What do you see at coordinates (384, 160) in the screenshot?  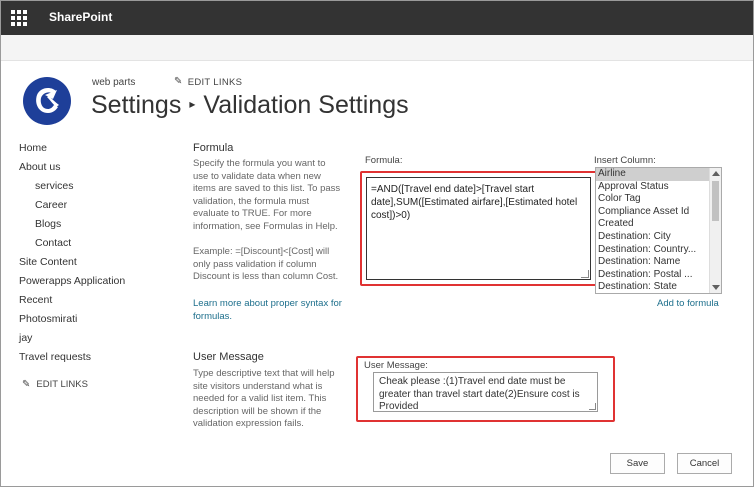 I see `formula-label: Formula:` at bounding box center [384, 160].